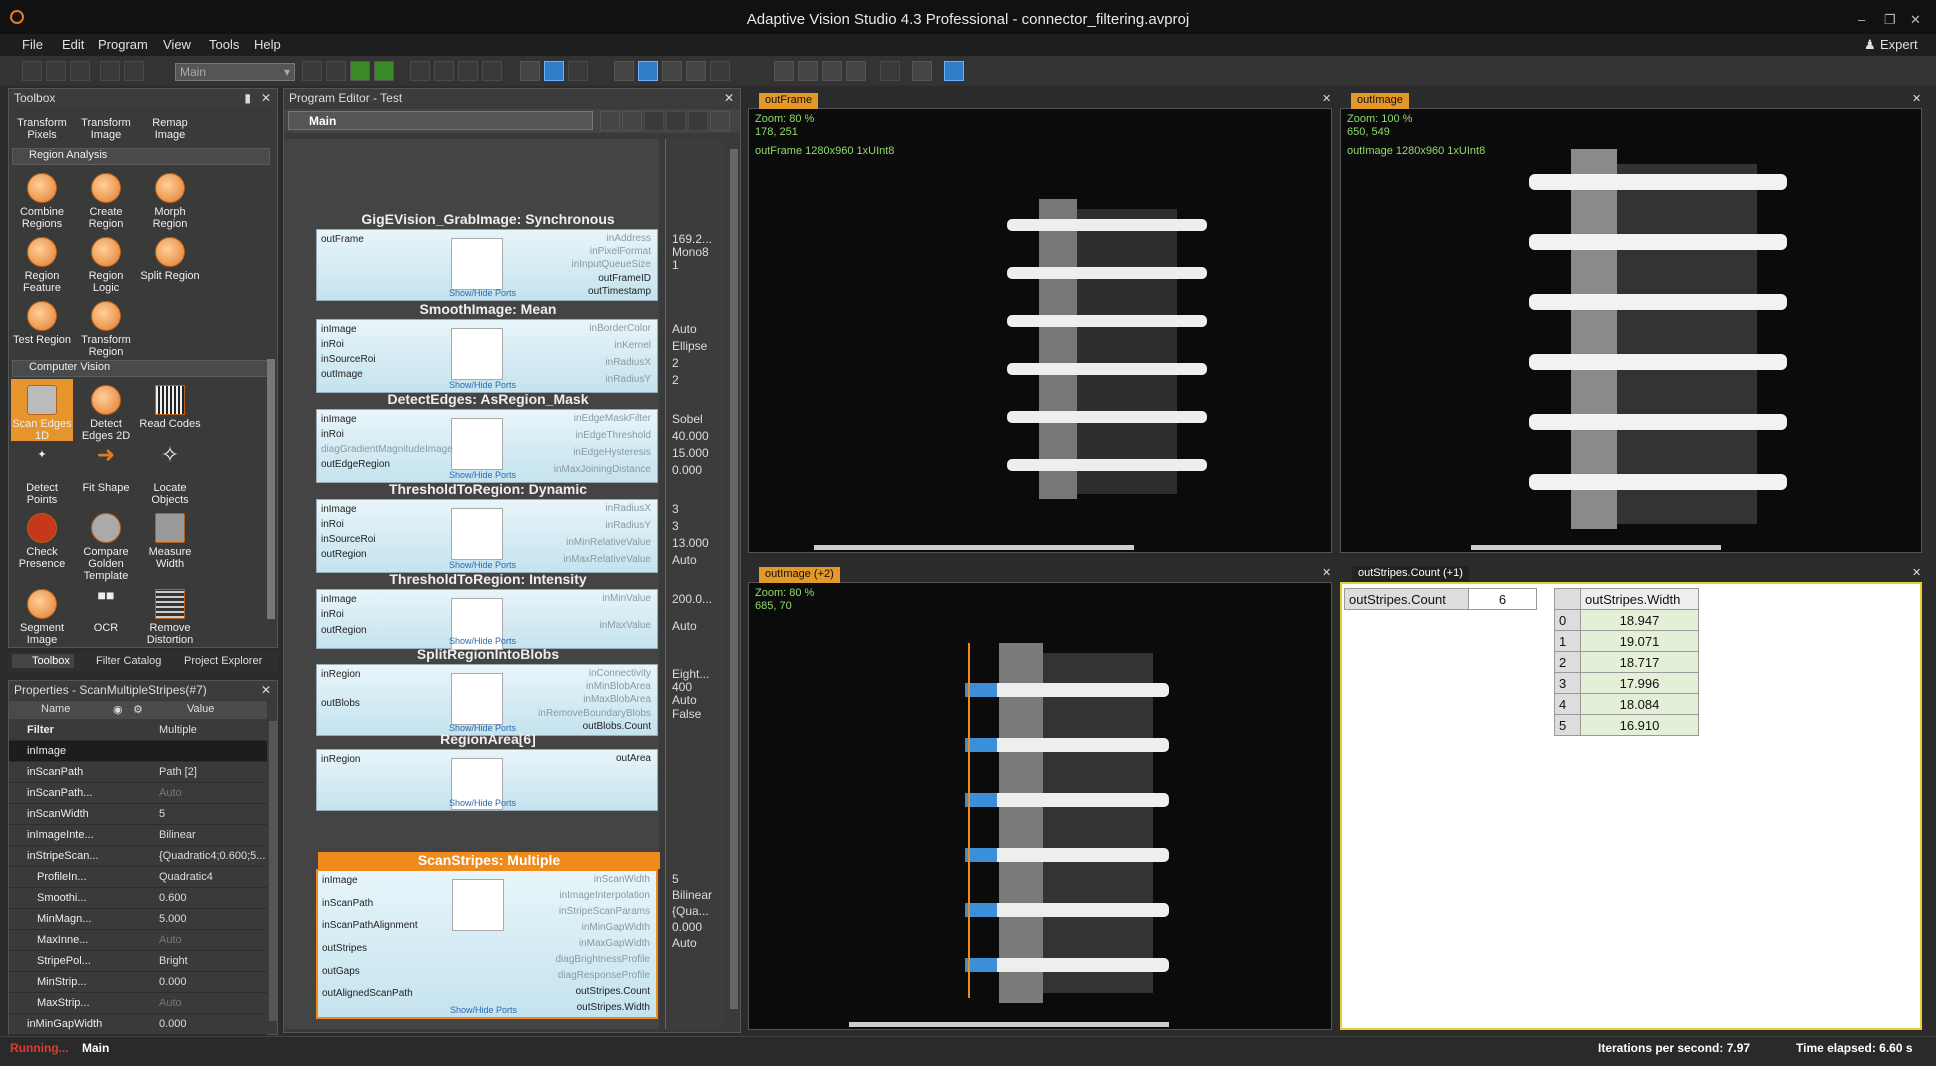 The height and width of the screenshot is (1066, 1936). Describe the element at coordinates (468, 71) in the screenshot. I see `step-out-icon` at that location.